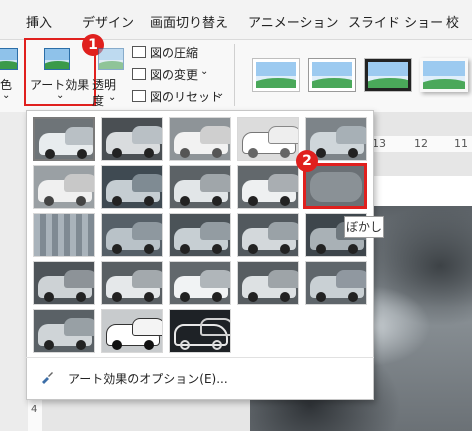 Image resolution: width=472 pixels, height=431 pixels. Describe the element at coordinates (395, 21) in the screenshot. I see `tab-slideshow: スライド ショー` at that location.